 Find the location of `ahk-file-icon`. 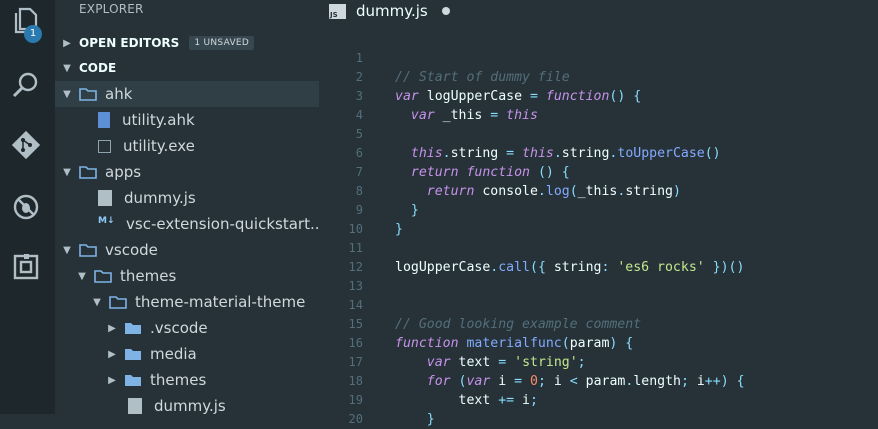

ahk-file-icon is located at coordinates (104, 120).